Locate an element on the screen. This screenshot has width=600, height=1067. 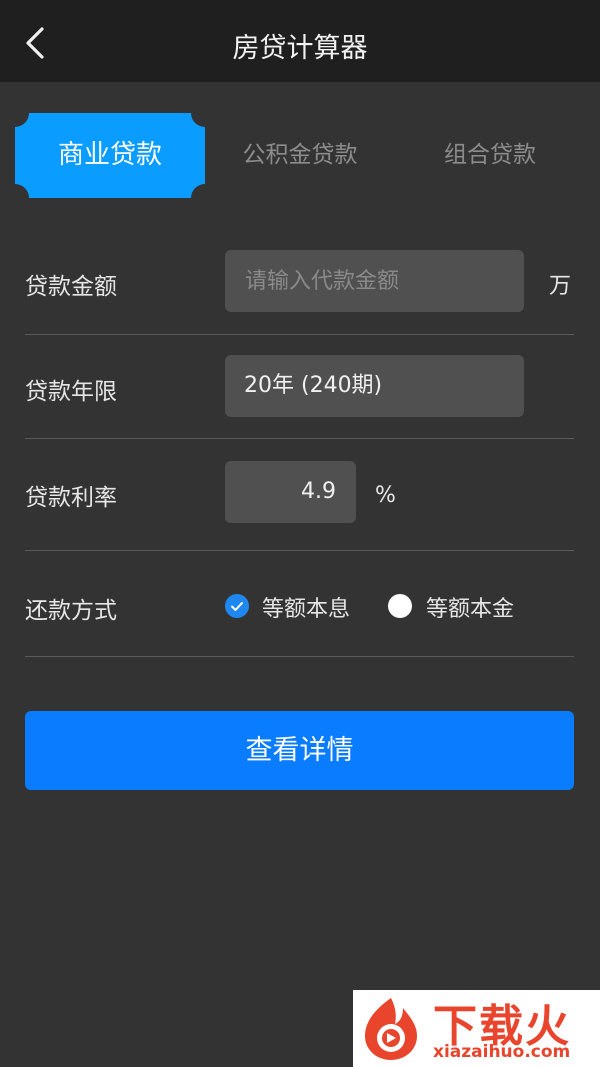
loan-amount-field is located at coordinates (374, 281).